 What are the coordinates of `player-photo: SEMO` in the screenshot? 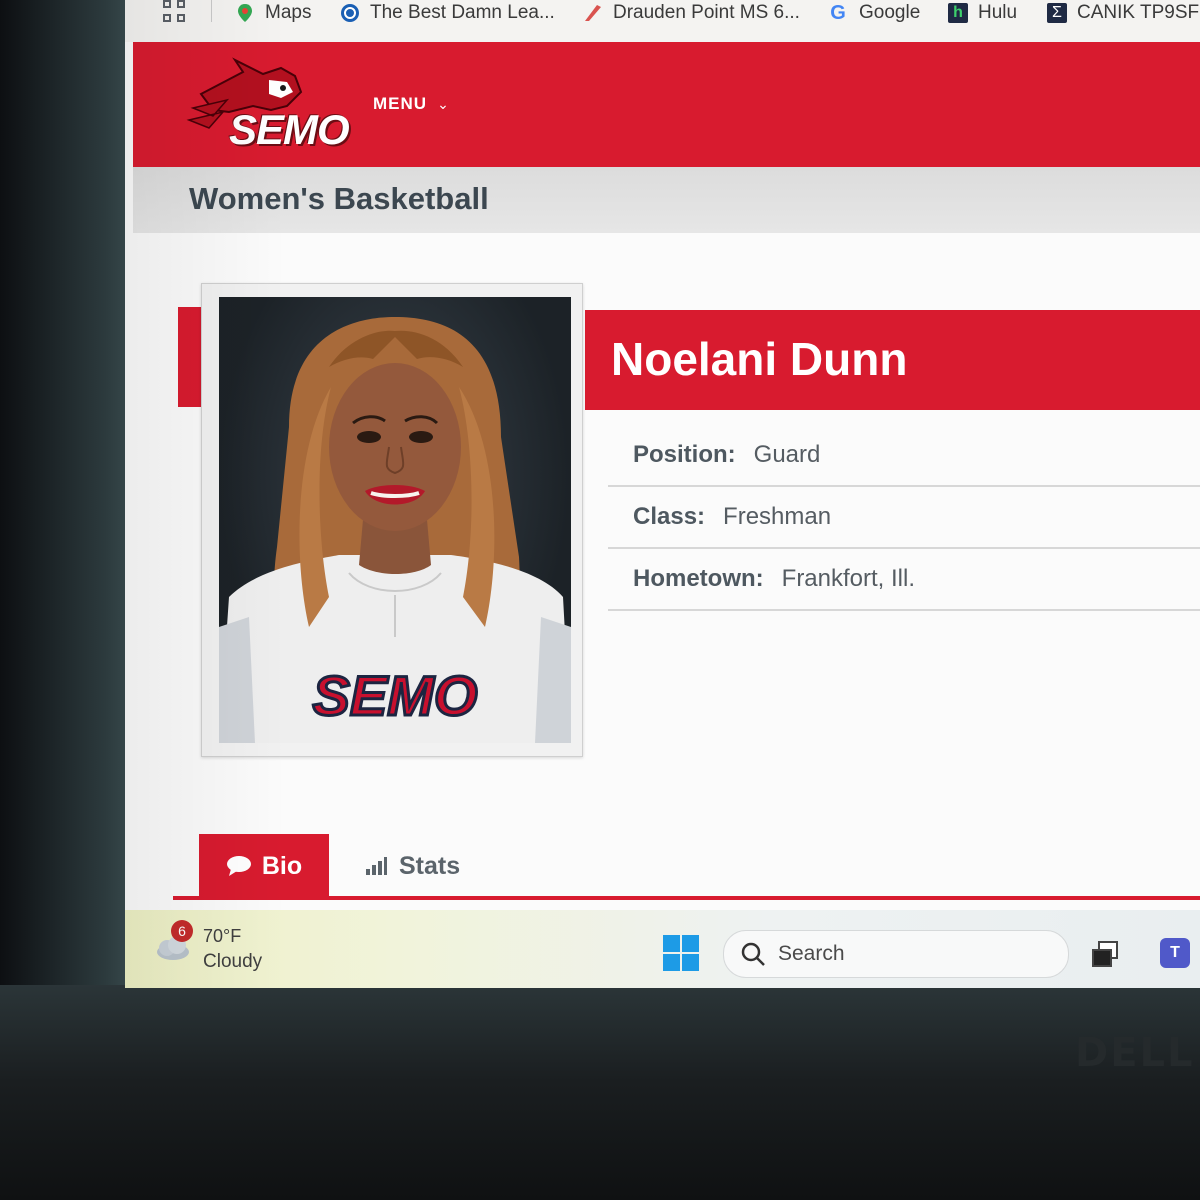 It's located at (395, 520).